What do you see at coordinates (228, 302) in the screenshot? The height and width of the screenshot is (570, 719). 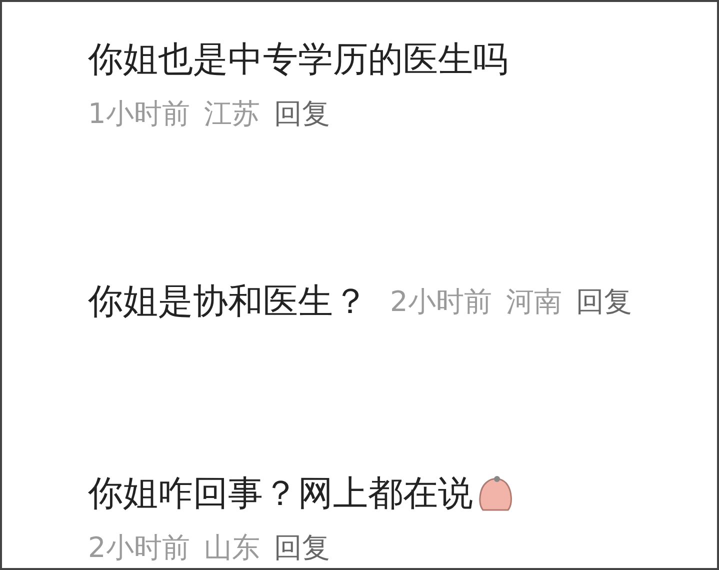 I see `comment-text: 你姐是协和医生？` at bounding box center [228, 302].